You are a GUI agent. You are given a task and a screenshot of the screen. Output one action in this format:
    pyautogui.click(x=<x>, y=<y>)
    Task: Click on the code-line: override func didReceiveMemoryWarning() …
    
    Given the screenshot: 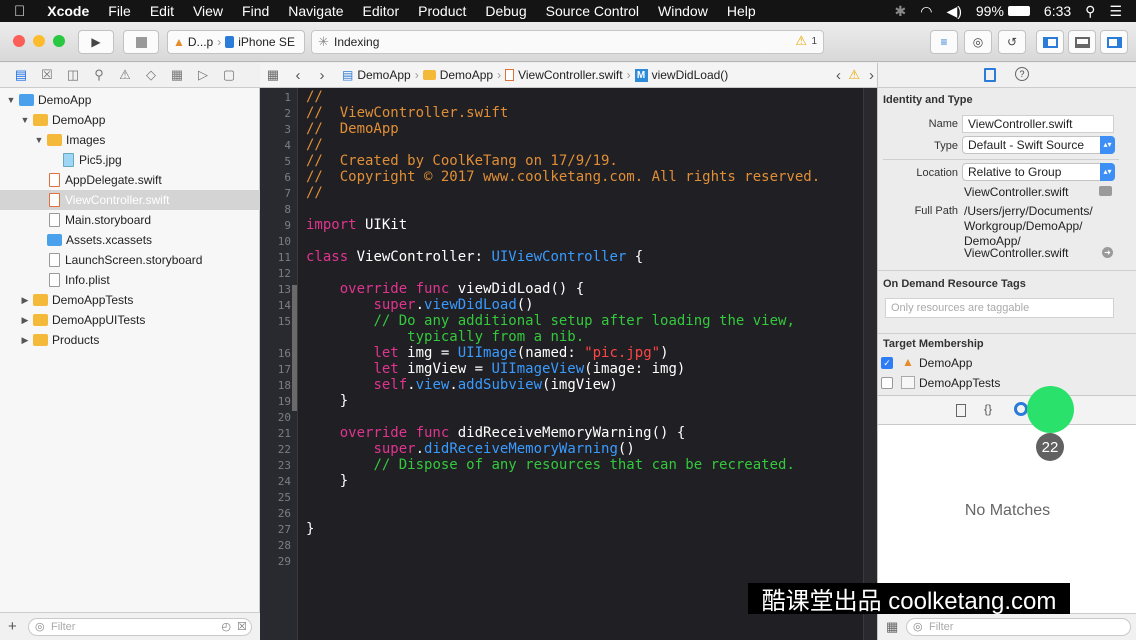 What is the action you would take?
    pyautogui.click(x=496, y=433)
    